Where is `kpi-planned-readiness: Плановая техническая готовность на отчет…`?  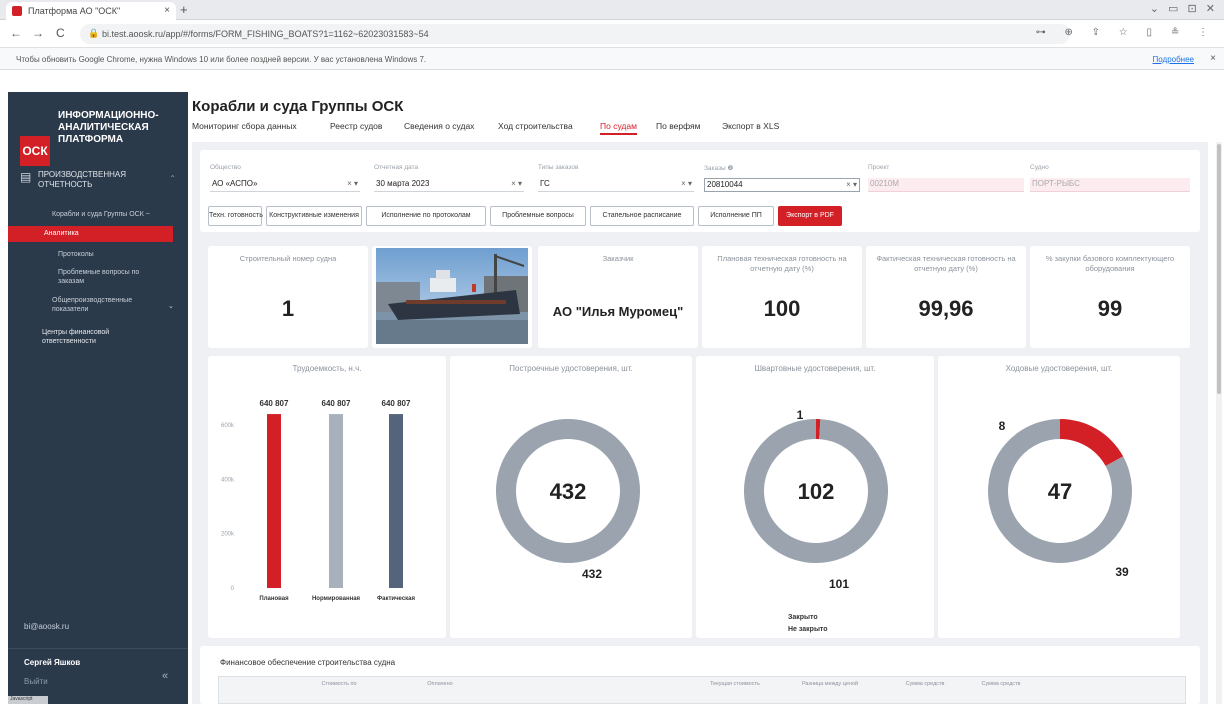
kpi-planned-readiness: Плановая техническая готовность на отчет… is located at coordinates (782, 297).